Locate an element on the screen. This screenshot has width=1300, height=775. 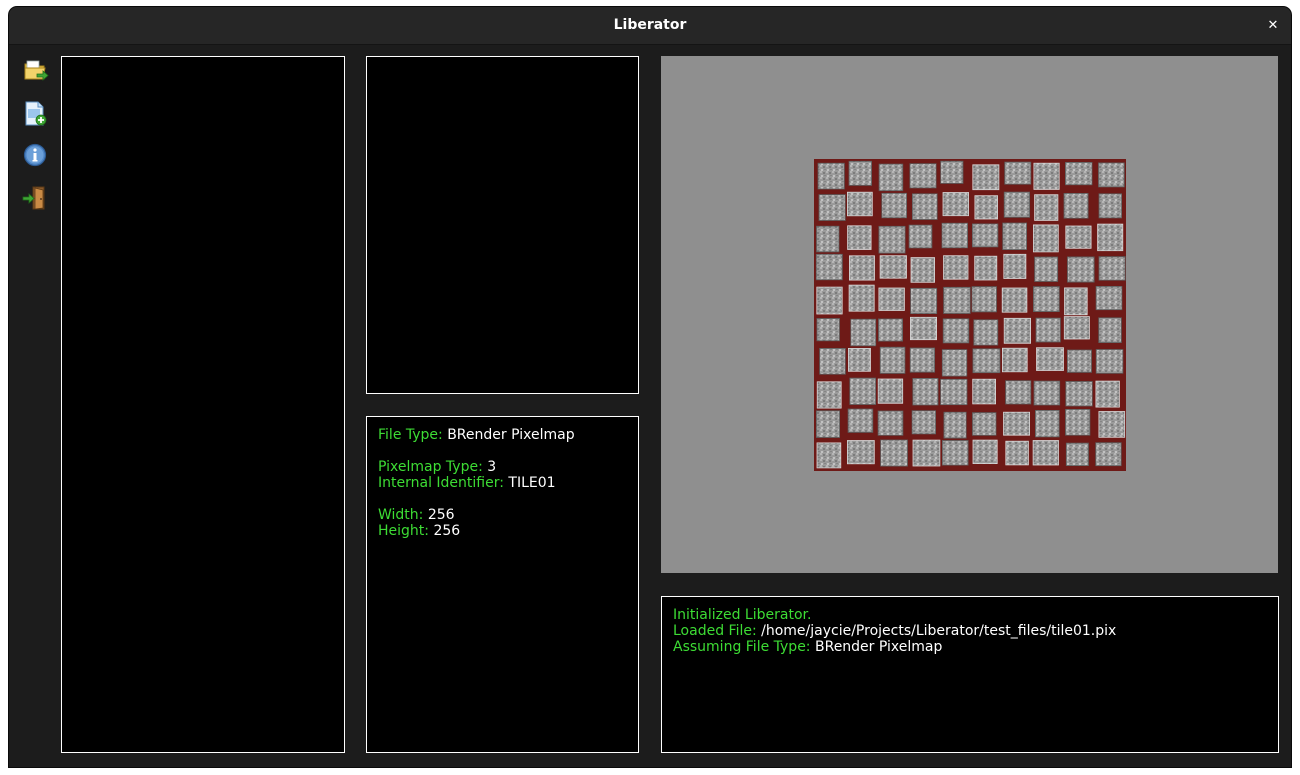
open-folder-button is located at coordinates (35, 71).